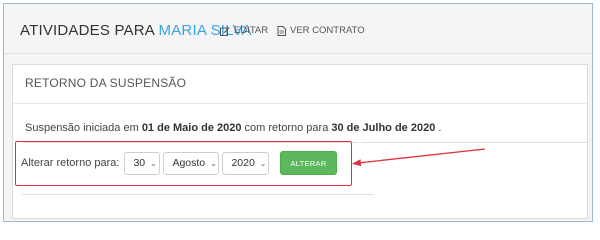 The height and width of the screenshot is (240, 600). Describe the element at coordinates (225, 31) in the screenshot. I see `edit-icon` at that location.